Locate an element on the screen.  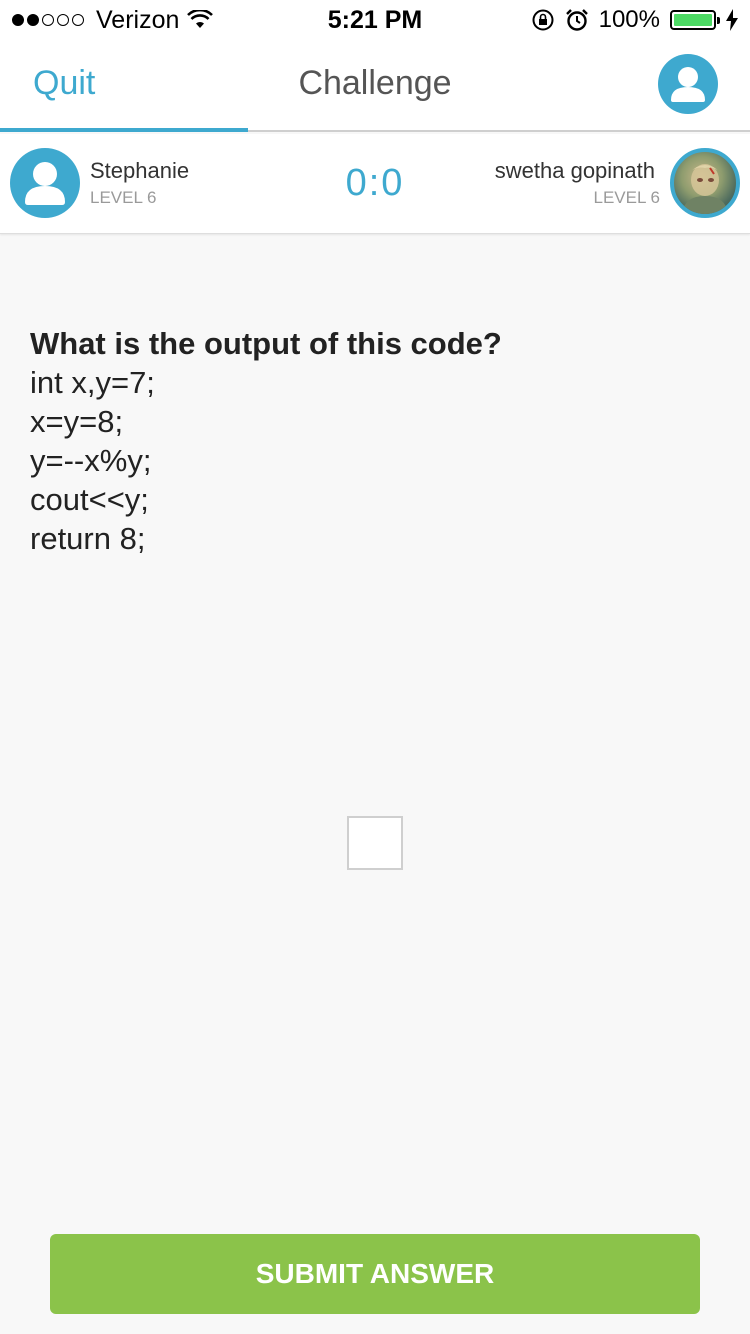
profile-avatar-button is located at coordinates (688, 84).